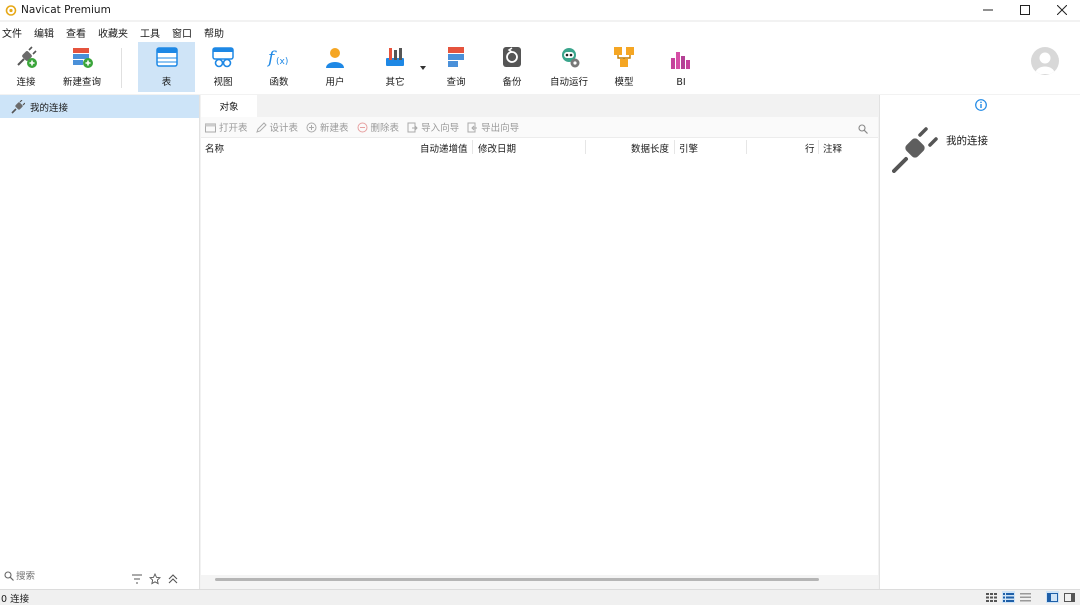 The width and height of the screenshot is (1080, 605). Describe the element at coordinates (49, 108) in the screenshot. I see `sidebar-item-label: 我的连接` at that location.